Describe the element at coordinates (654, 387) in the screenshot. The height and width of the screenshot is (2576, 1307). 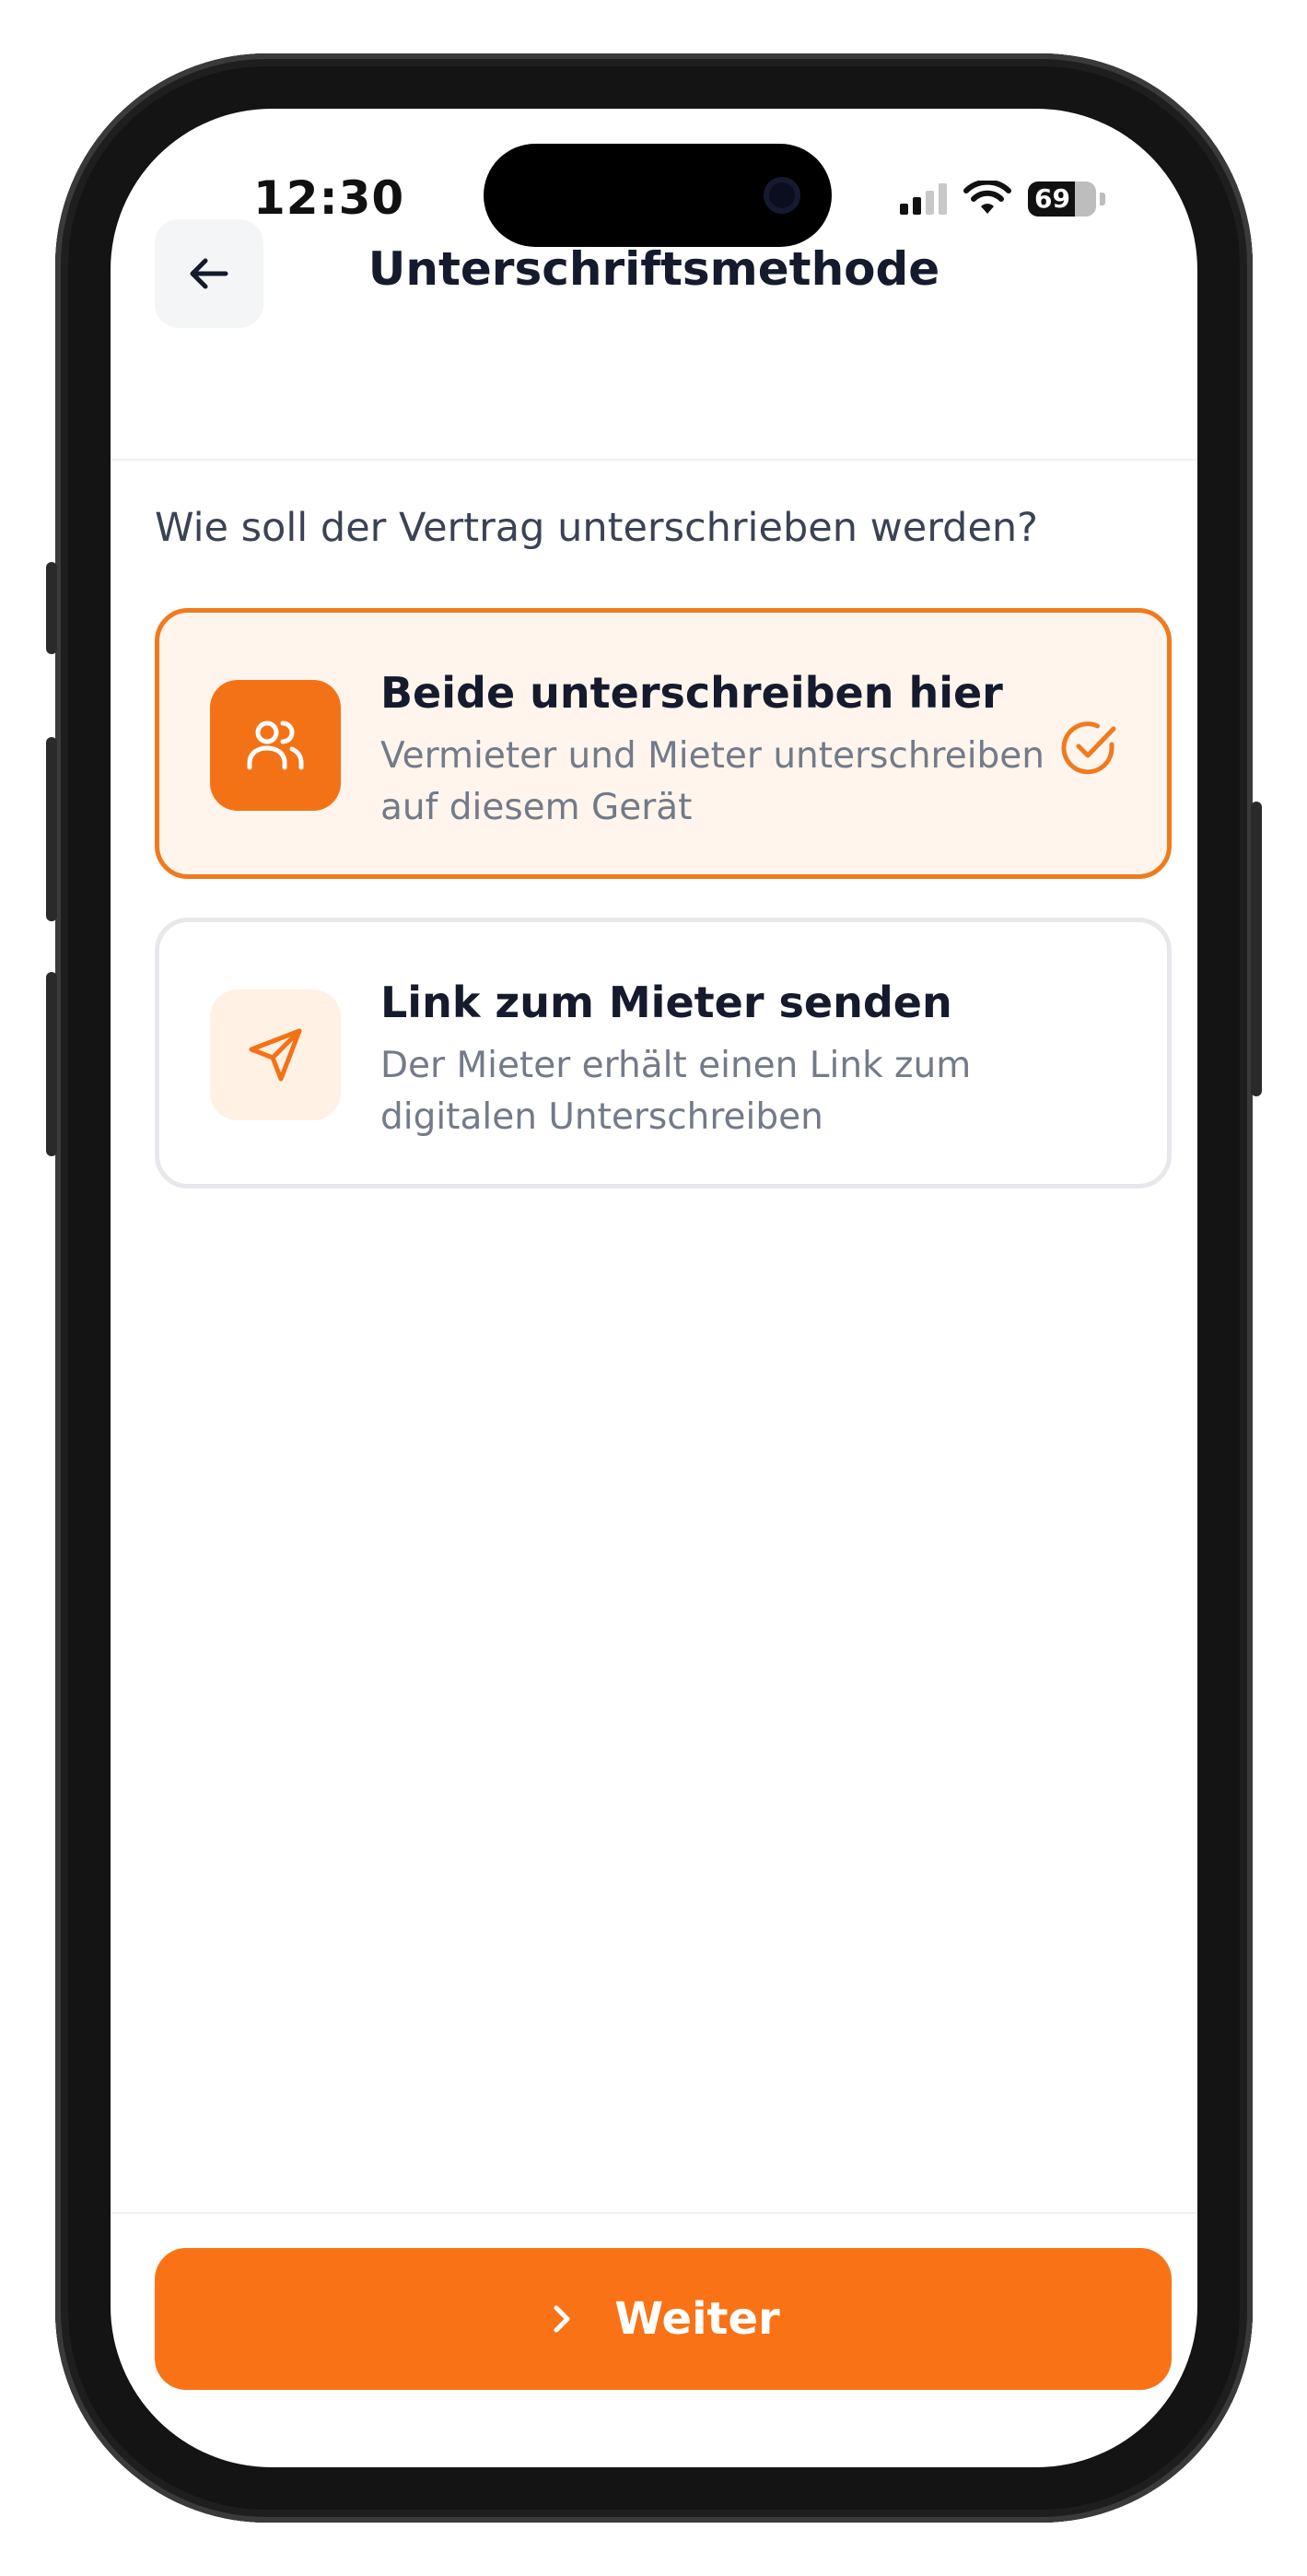
I see `header-divider` at that location.